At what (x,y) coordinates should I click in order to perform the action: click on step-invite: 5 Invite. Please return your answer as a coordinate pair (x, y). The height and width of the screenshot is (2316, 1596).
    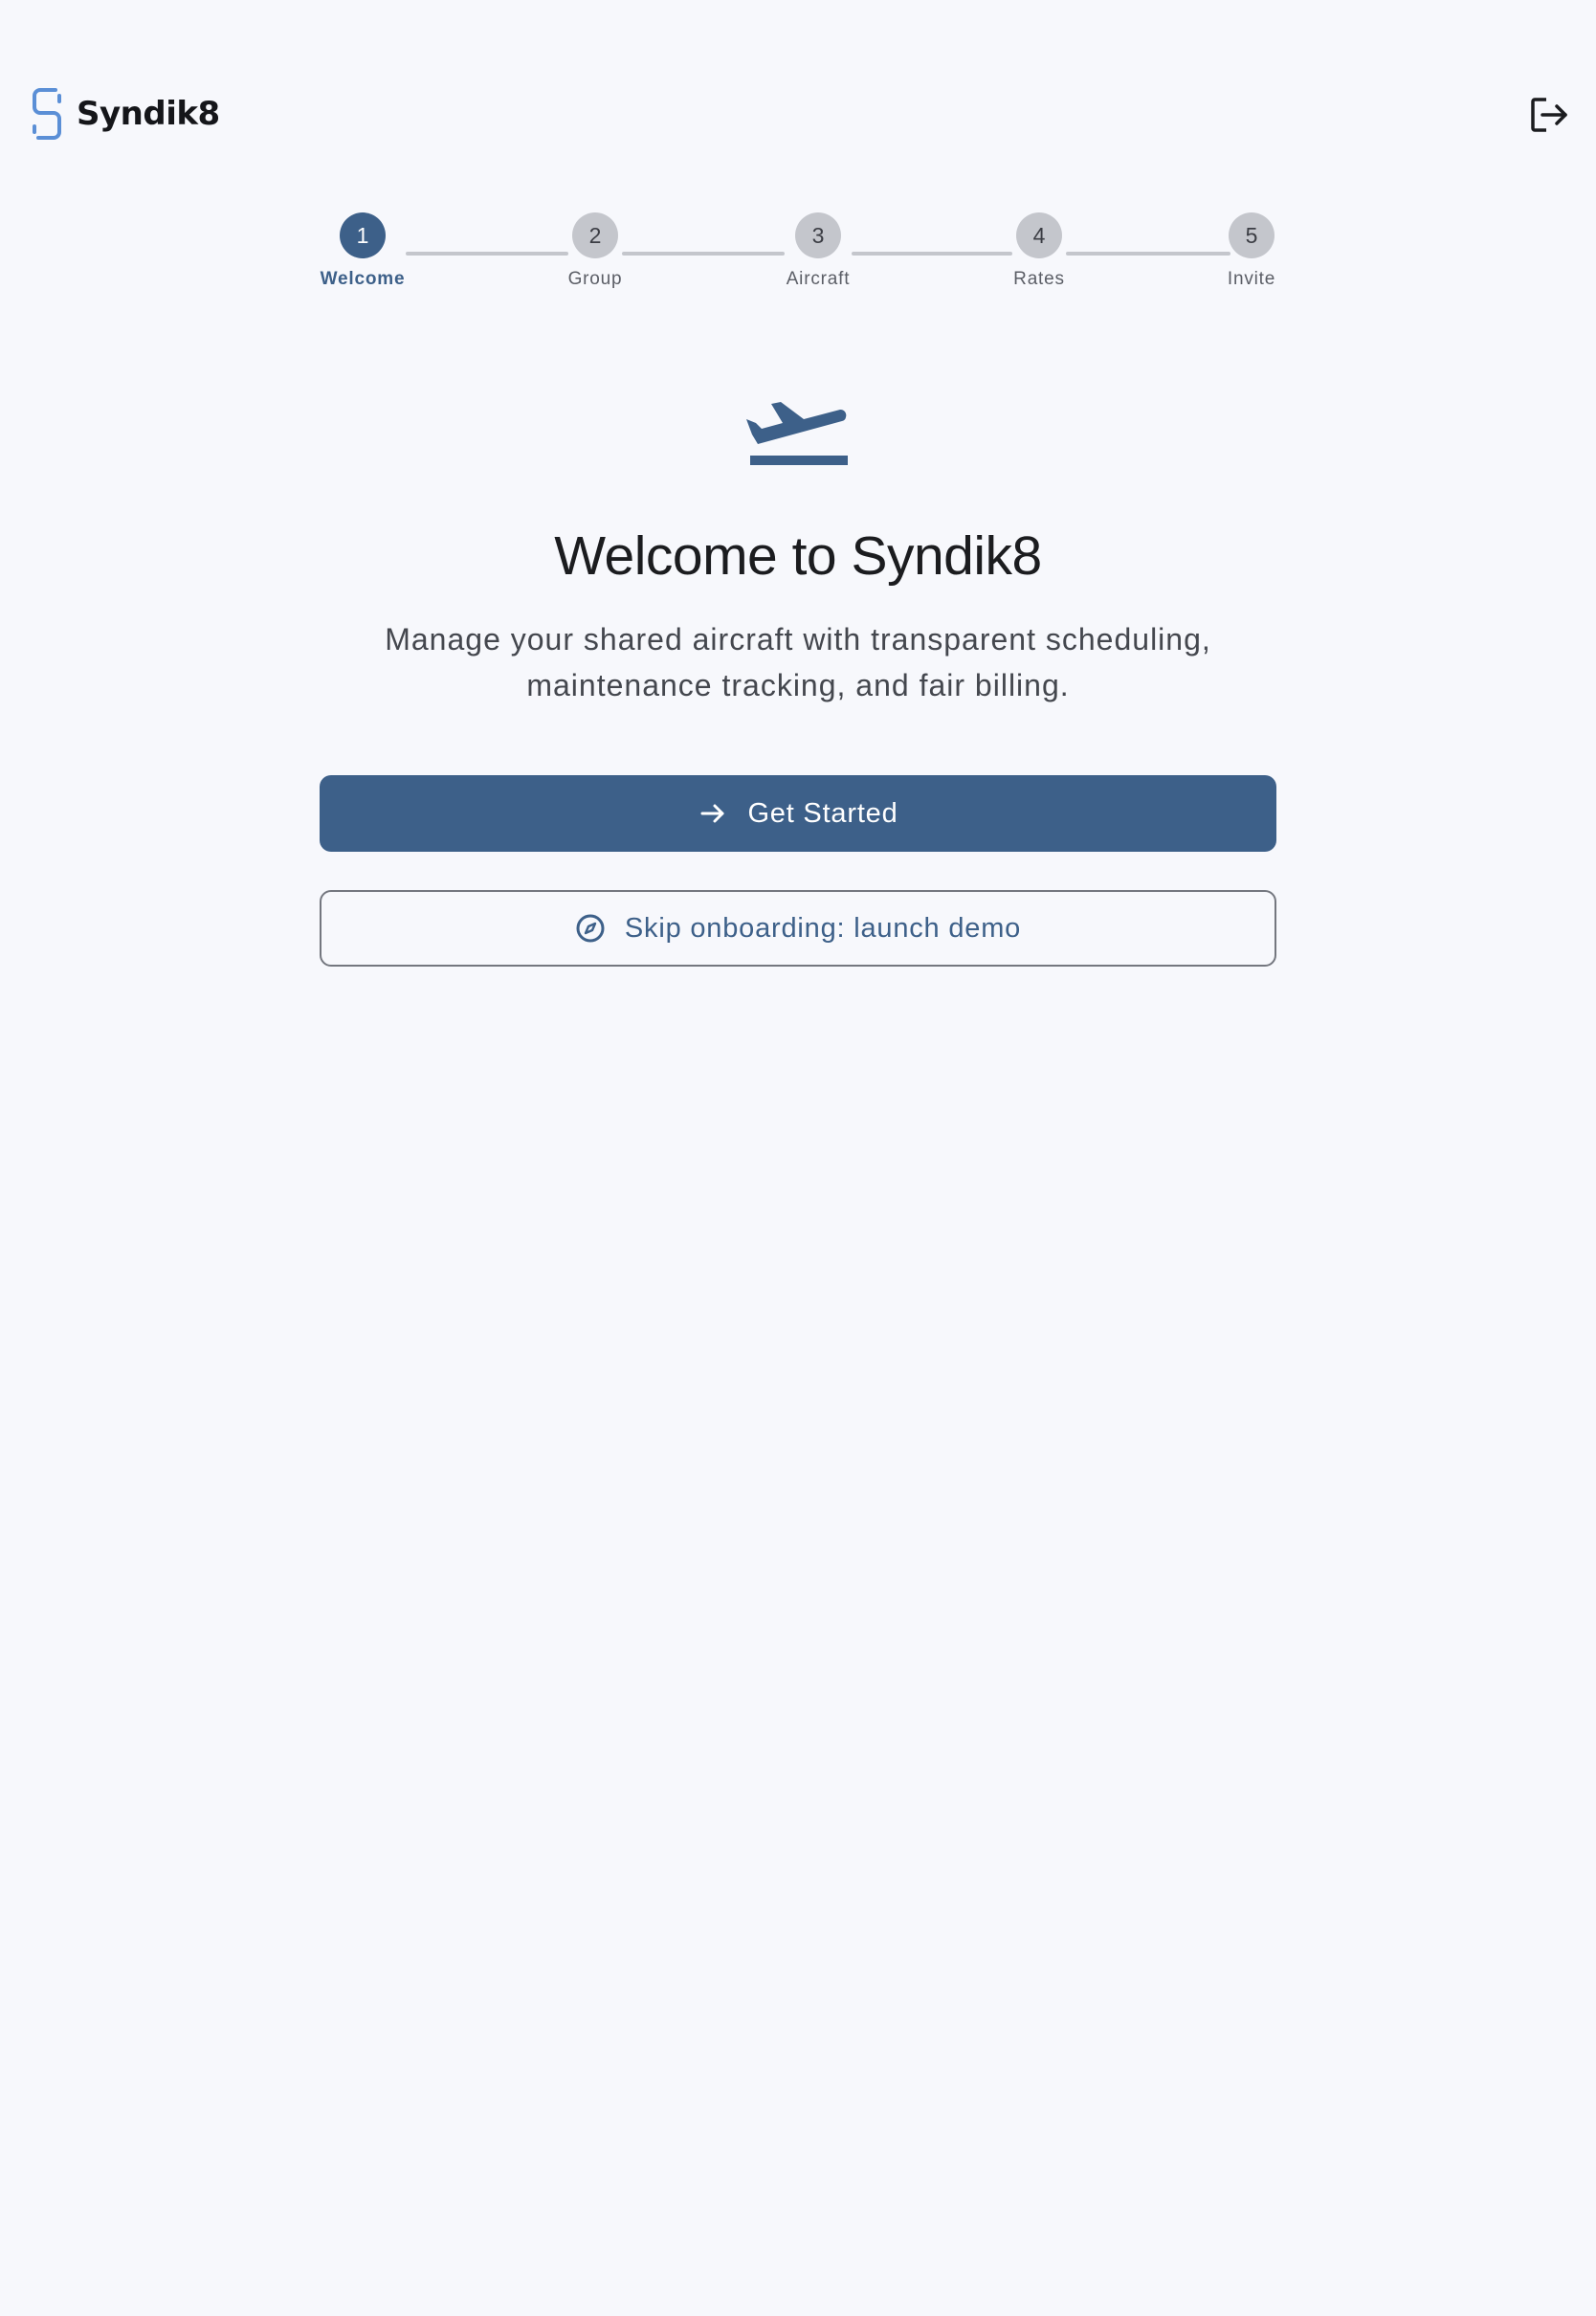
    Looking at the image, I should click on (1252, 251).